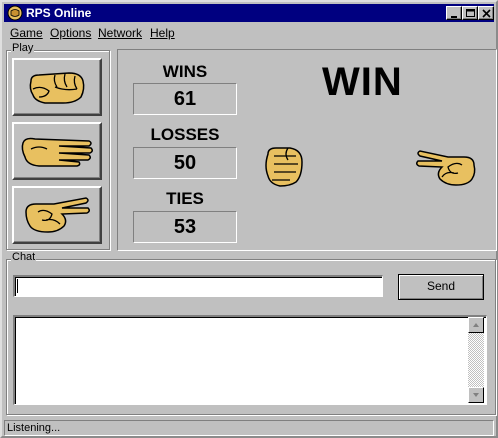  What do you see at coordinates (17, 286) in the screenshot?
I see `text-caret` at bounding box center [17, 286].